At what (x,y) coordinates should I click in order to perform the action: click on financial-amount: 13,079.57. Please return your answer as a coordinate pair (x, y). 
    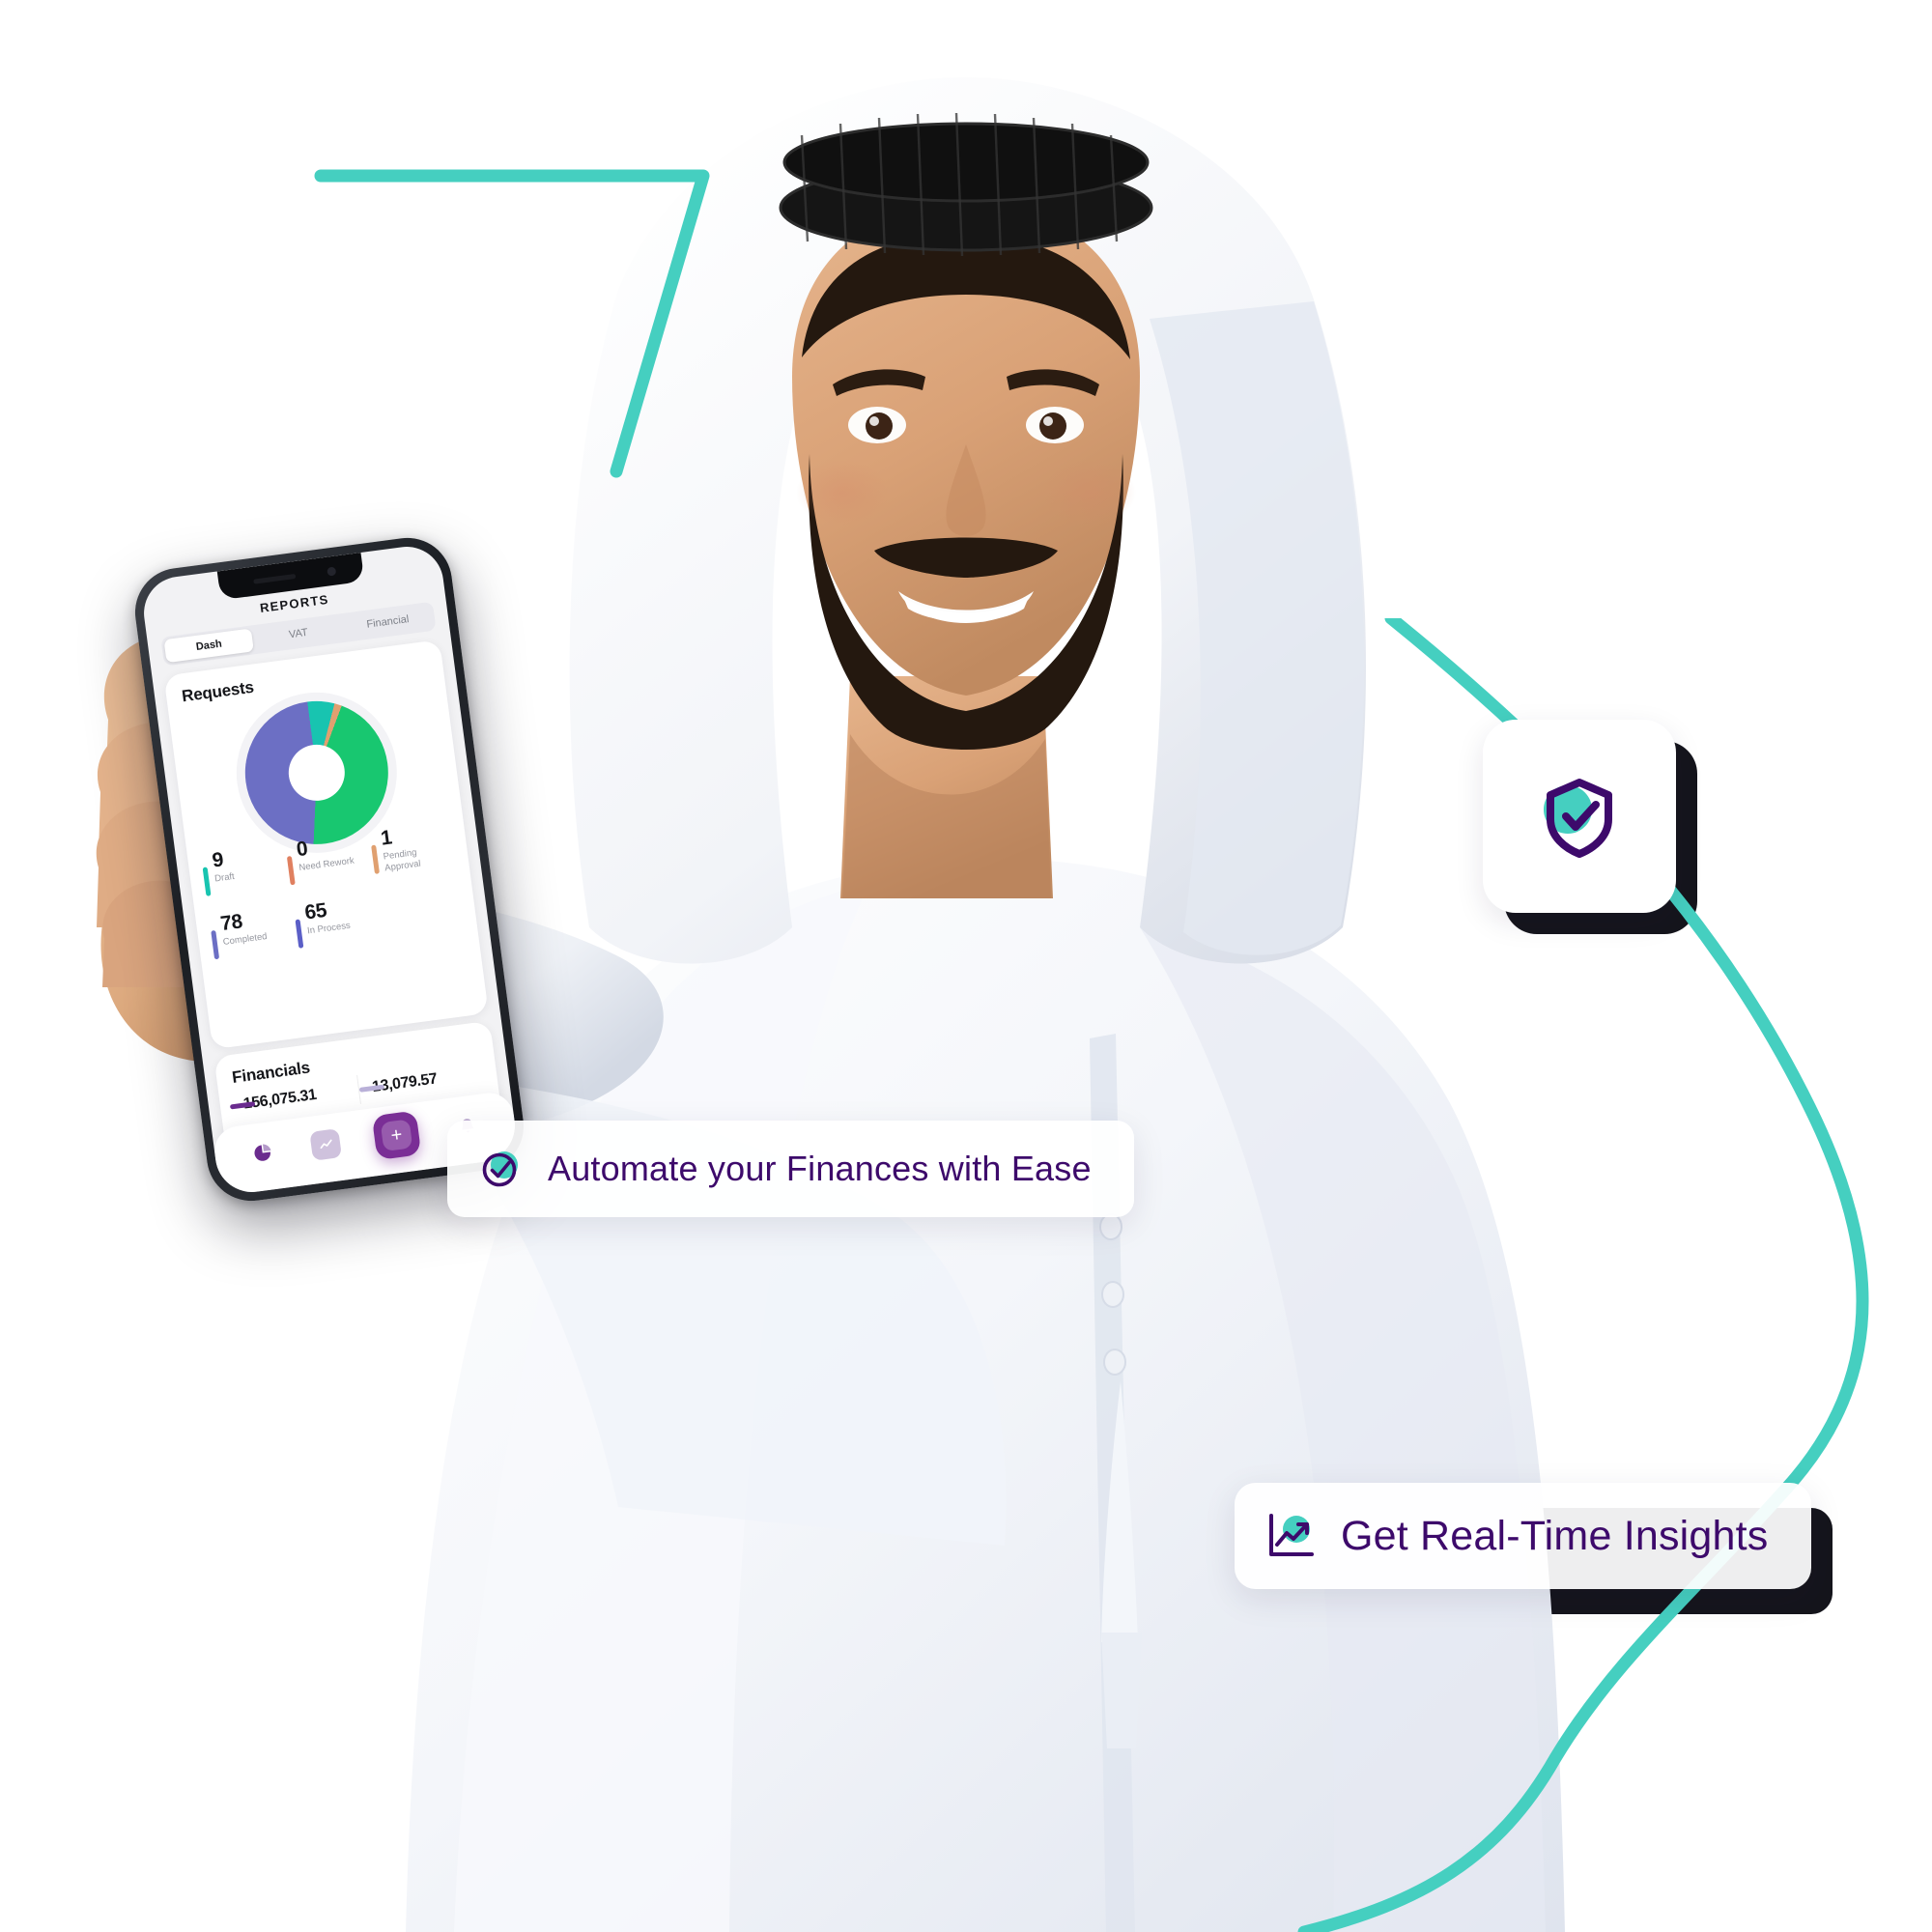
    Looking at the image, I should click on (405, 1083).